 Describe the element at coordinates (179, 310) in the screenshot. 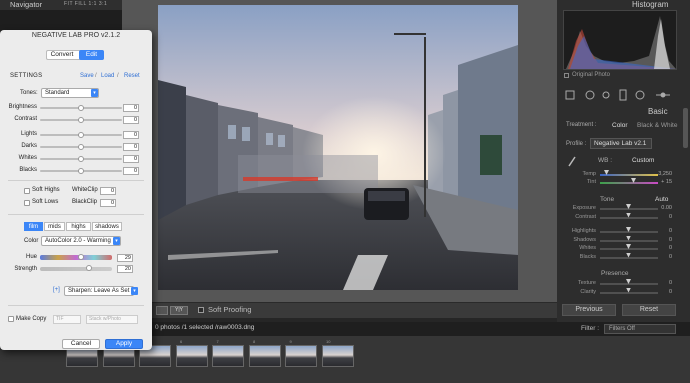

I see `before-after-button: Y|Y` at that location.